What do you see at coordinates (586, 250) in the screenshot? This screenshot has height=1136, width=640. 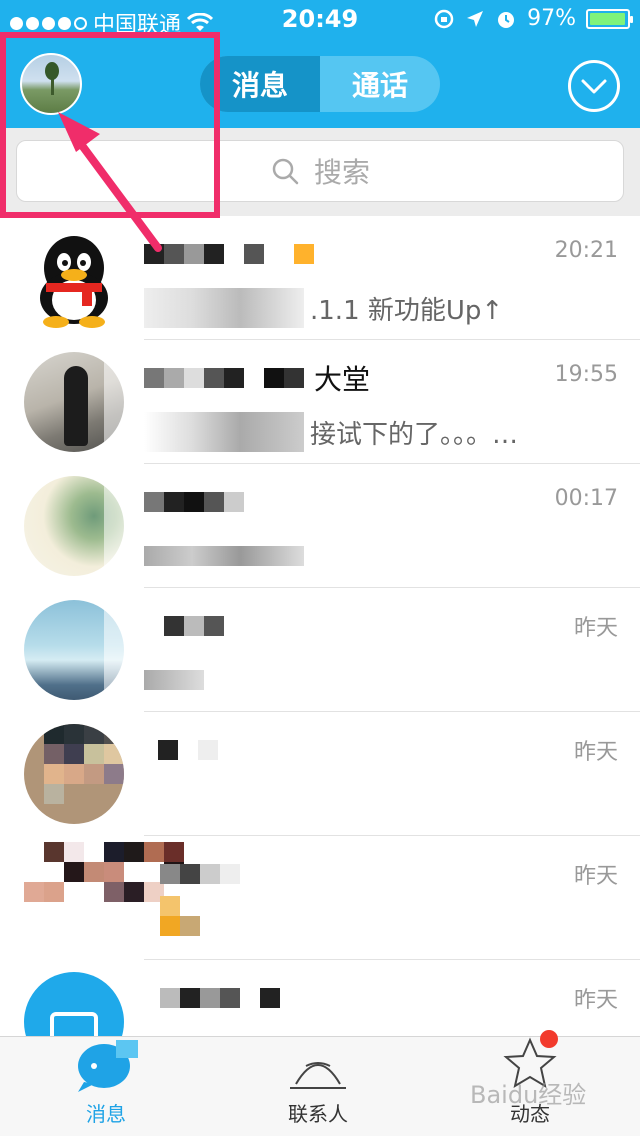 I see `conversation-time: 20:21` at bounding box center [586, 250].